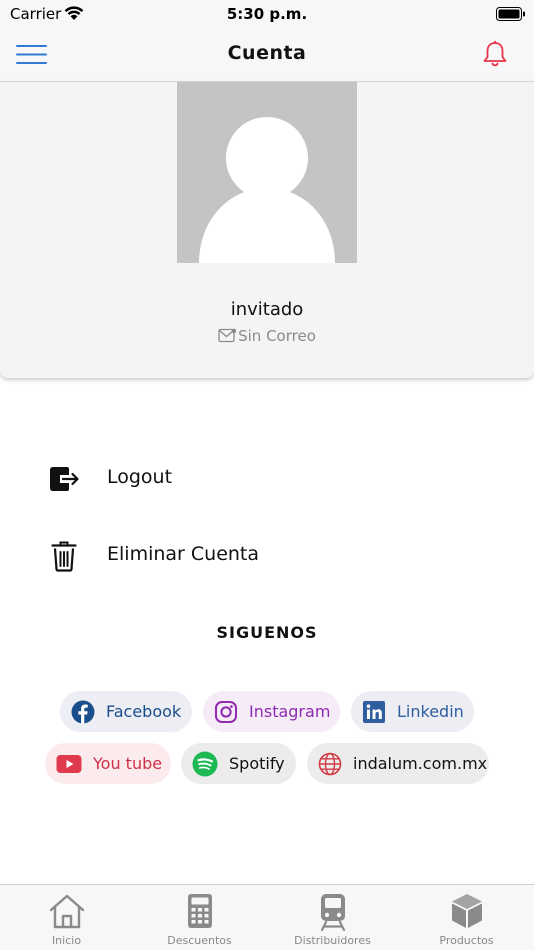 The width and height of the screenshot is (534, 950). Describe the element at coordinates (205, 763) in the screenshot. I see `spotify-icon` at that location.